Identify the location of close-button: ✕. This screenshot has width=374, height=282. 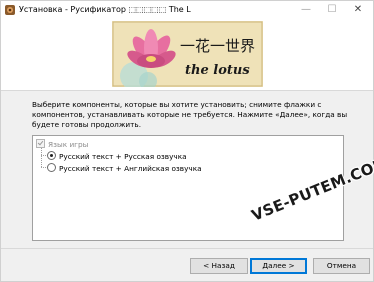
(358, 10).